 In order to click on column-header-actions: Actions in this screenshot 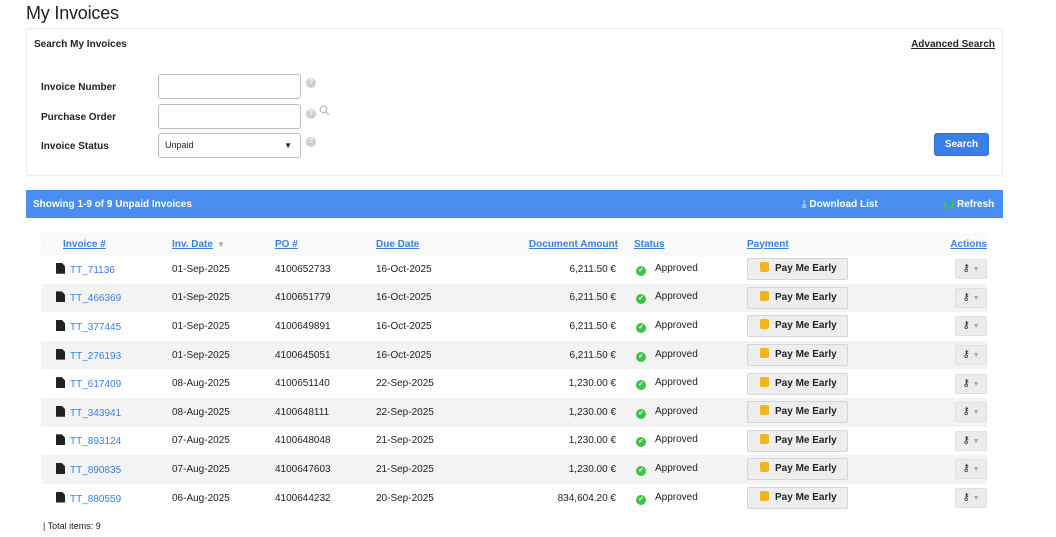, I will do `click(942, 244)`.